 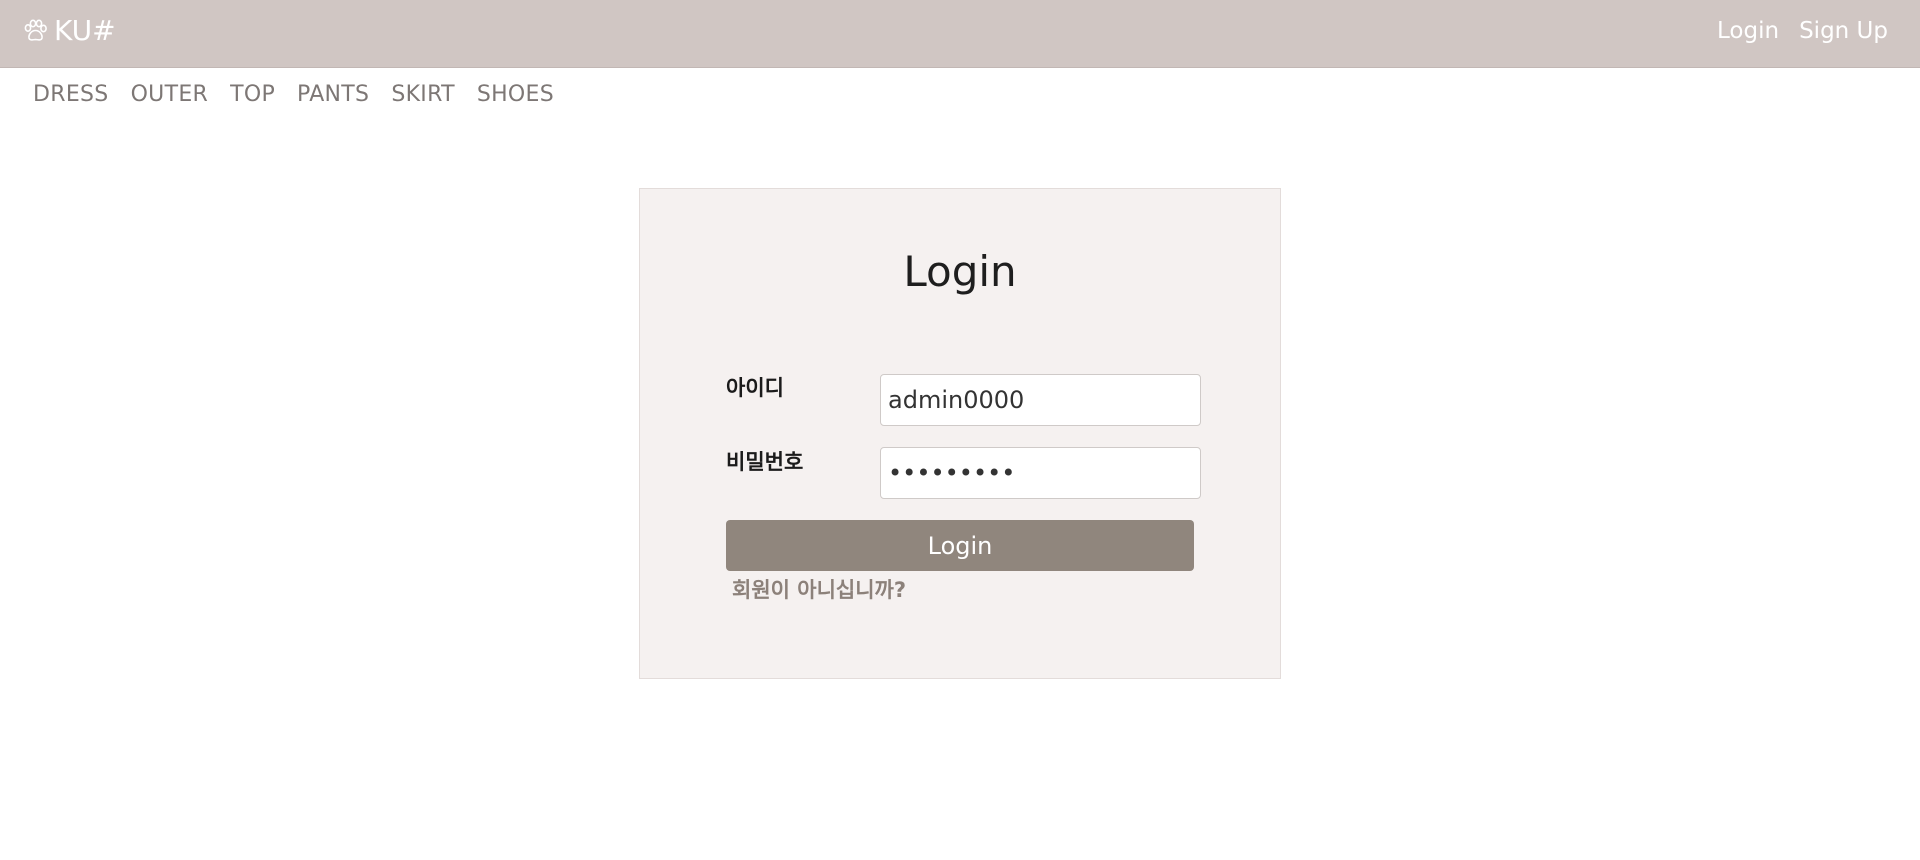 I want to click on category-pants: PANTS, so click(x=333, y=94).